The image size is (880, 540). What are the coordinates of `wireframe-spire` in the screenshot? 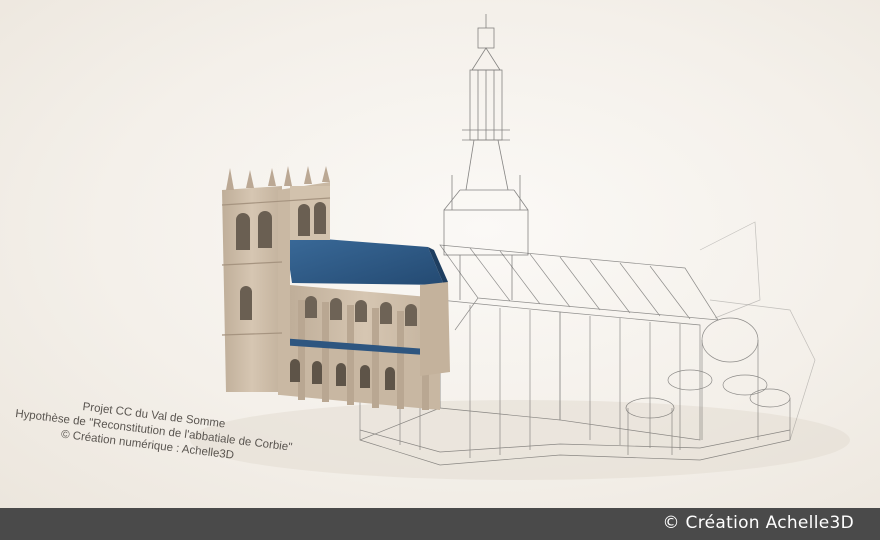 It's located at (486, 157).